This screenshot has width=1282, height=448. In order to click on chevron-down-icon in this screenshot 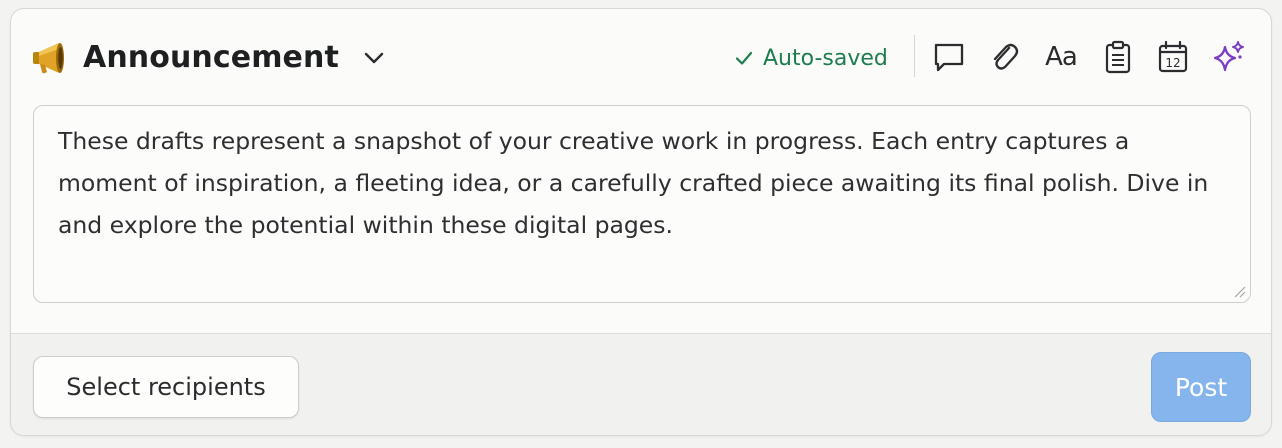, I will do `click(374, 58)`.